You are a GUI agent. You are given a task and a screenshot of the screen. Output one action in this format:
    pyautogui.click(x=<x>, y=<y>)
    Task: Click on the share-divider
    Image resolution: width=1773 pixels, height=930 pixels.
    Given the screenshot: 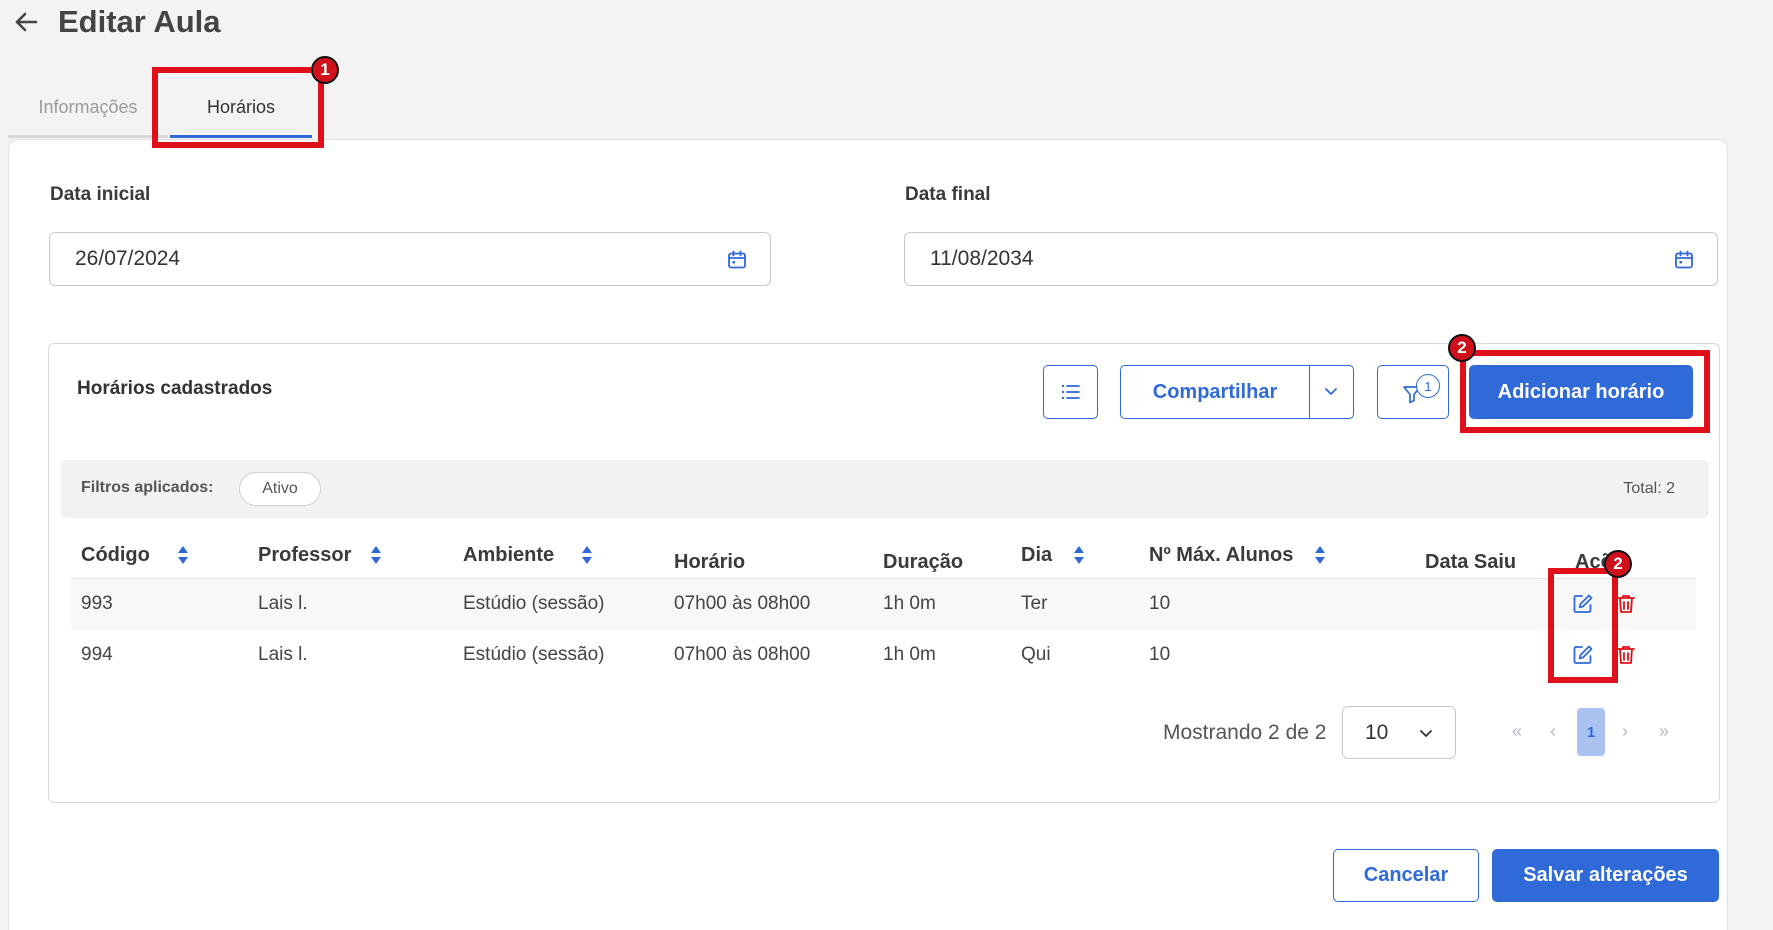 What is the action you would take?
    pyautogui.click(x=1309, y=392)
    